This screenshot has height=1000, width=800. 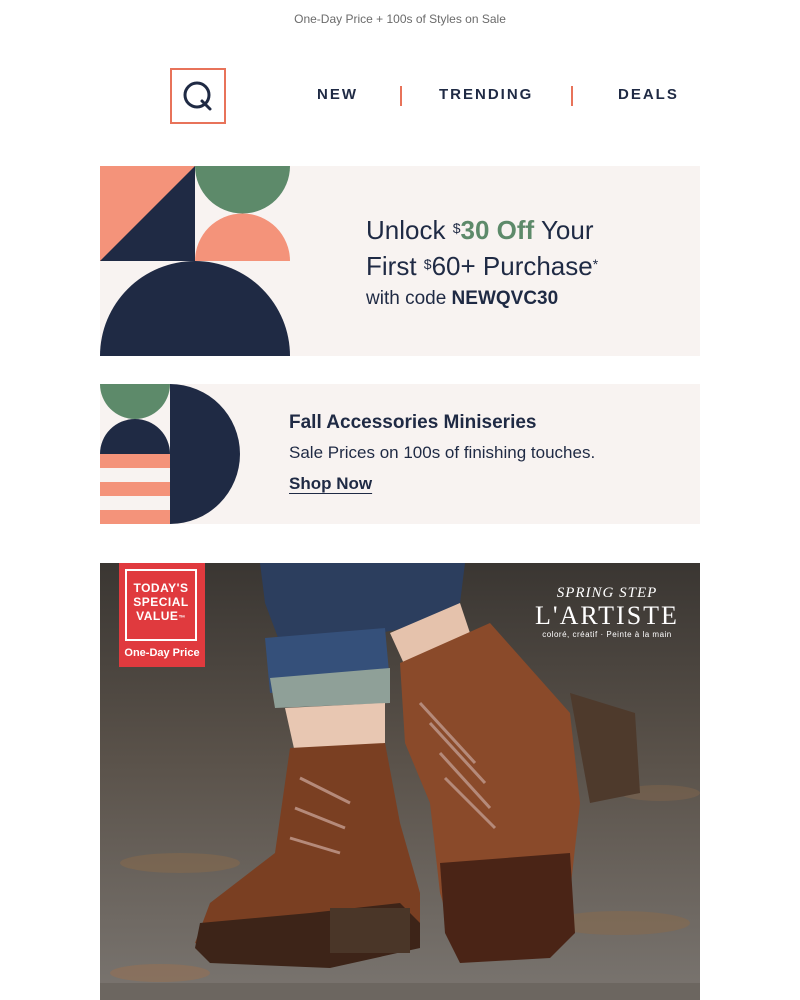 I want to click on miniseries-title: Fall Accessories Miniseries, so click(x=413, y=422).